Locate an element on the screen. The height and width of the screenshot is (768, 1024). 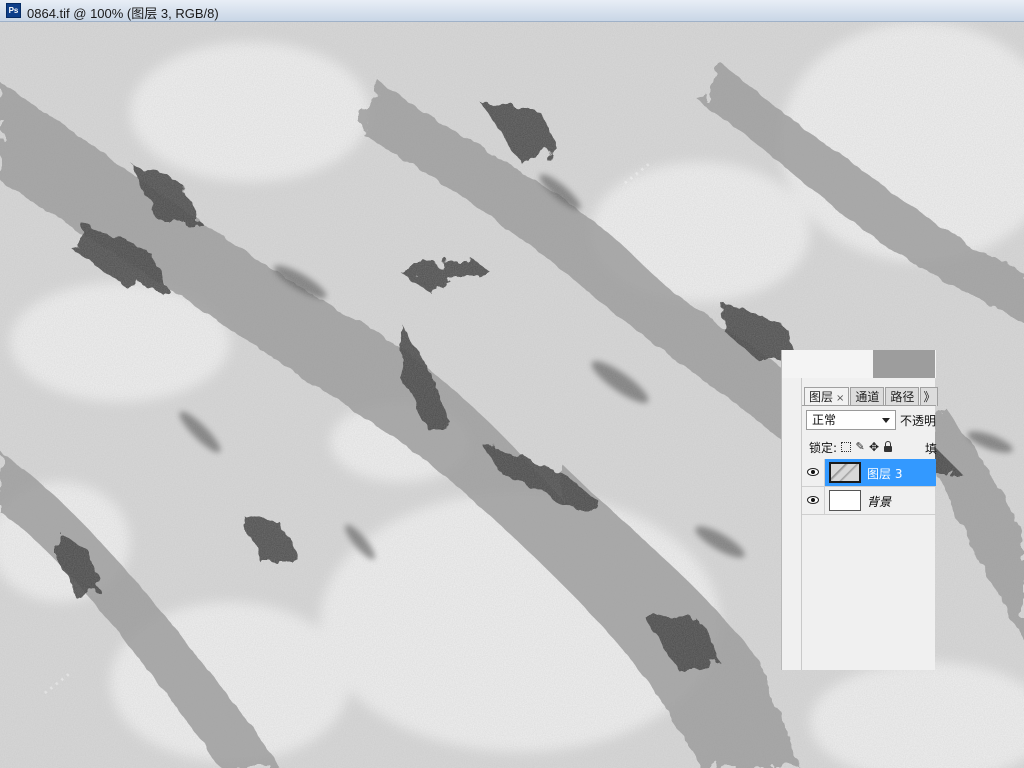
panel-tabs: 图层 × 通道 路径 》 is located at coordinates (871, 396).